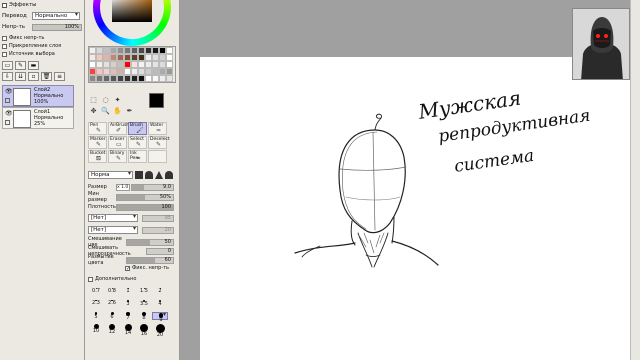  What do you see at coordinates (97, 142) in the screenshot?
I see `brush-marker: Marker ✎` at bounding box center [97, 142].